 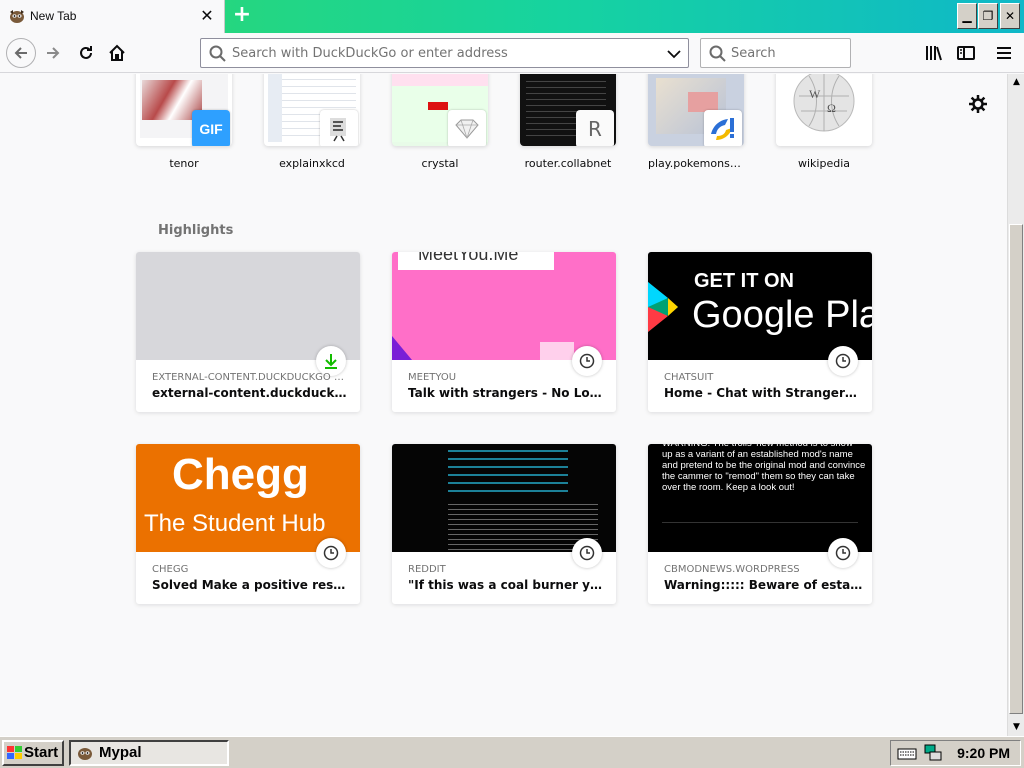 What do you see at coordinates (955, 753) in the screenshot?
I see `system-tray: 9:20 PM` at bounding box center [955, 753].